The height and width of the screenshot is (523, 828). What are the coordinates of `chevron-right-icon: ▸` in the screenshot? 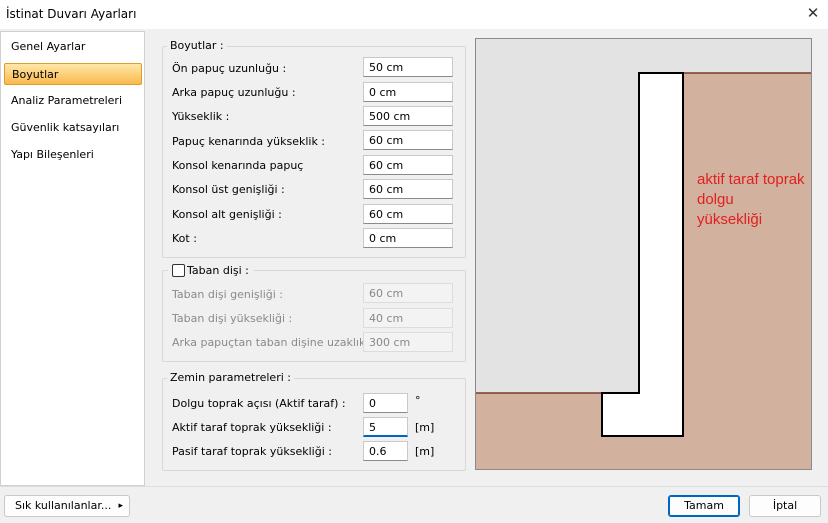 It's located at (120, 506).